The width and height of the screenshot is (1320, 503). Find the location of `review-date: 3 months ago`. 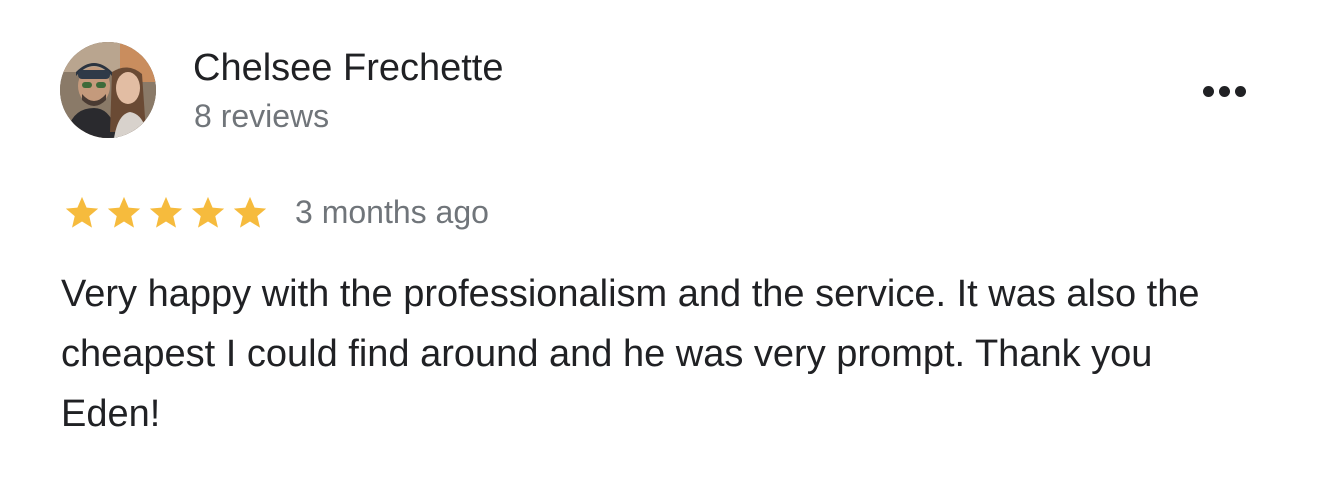

review-date: 3 months ago is located at coordinates (392, 212).